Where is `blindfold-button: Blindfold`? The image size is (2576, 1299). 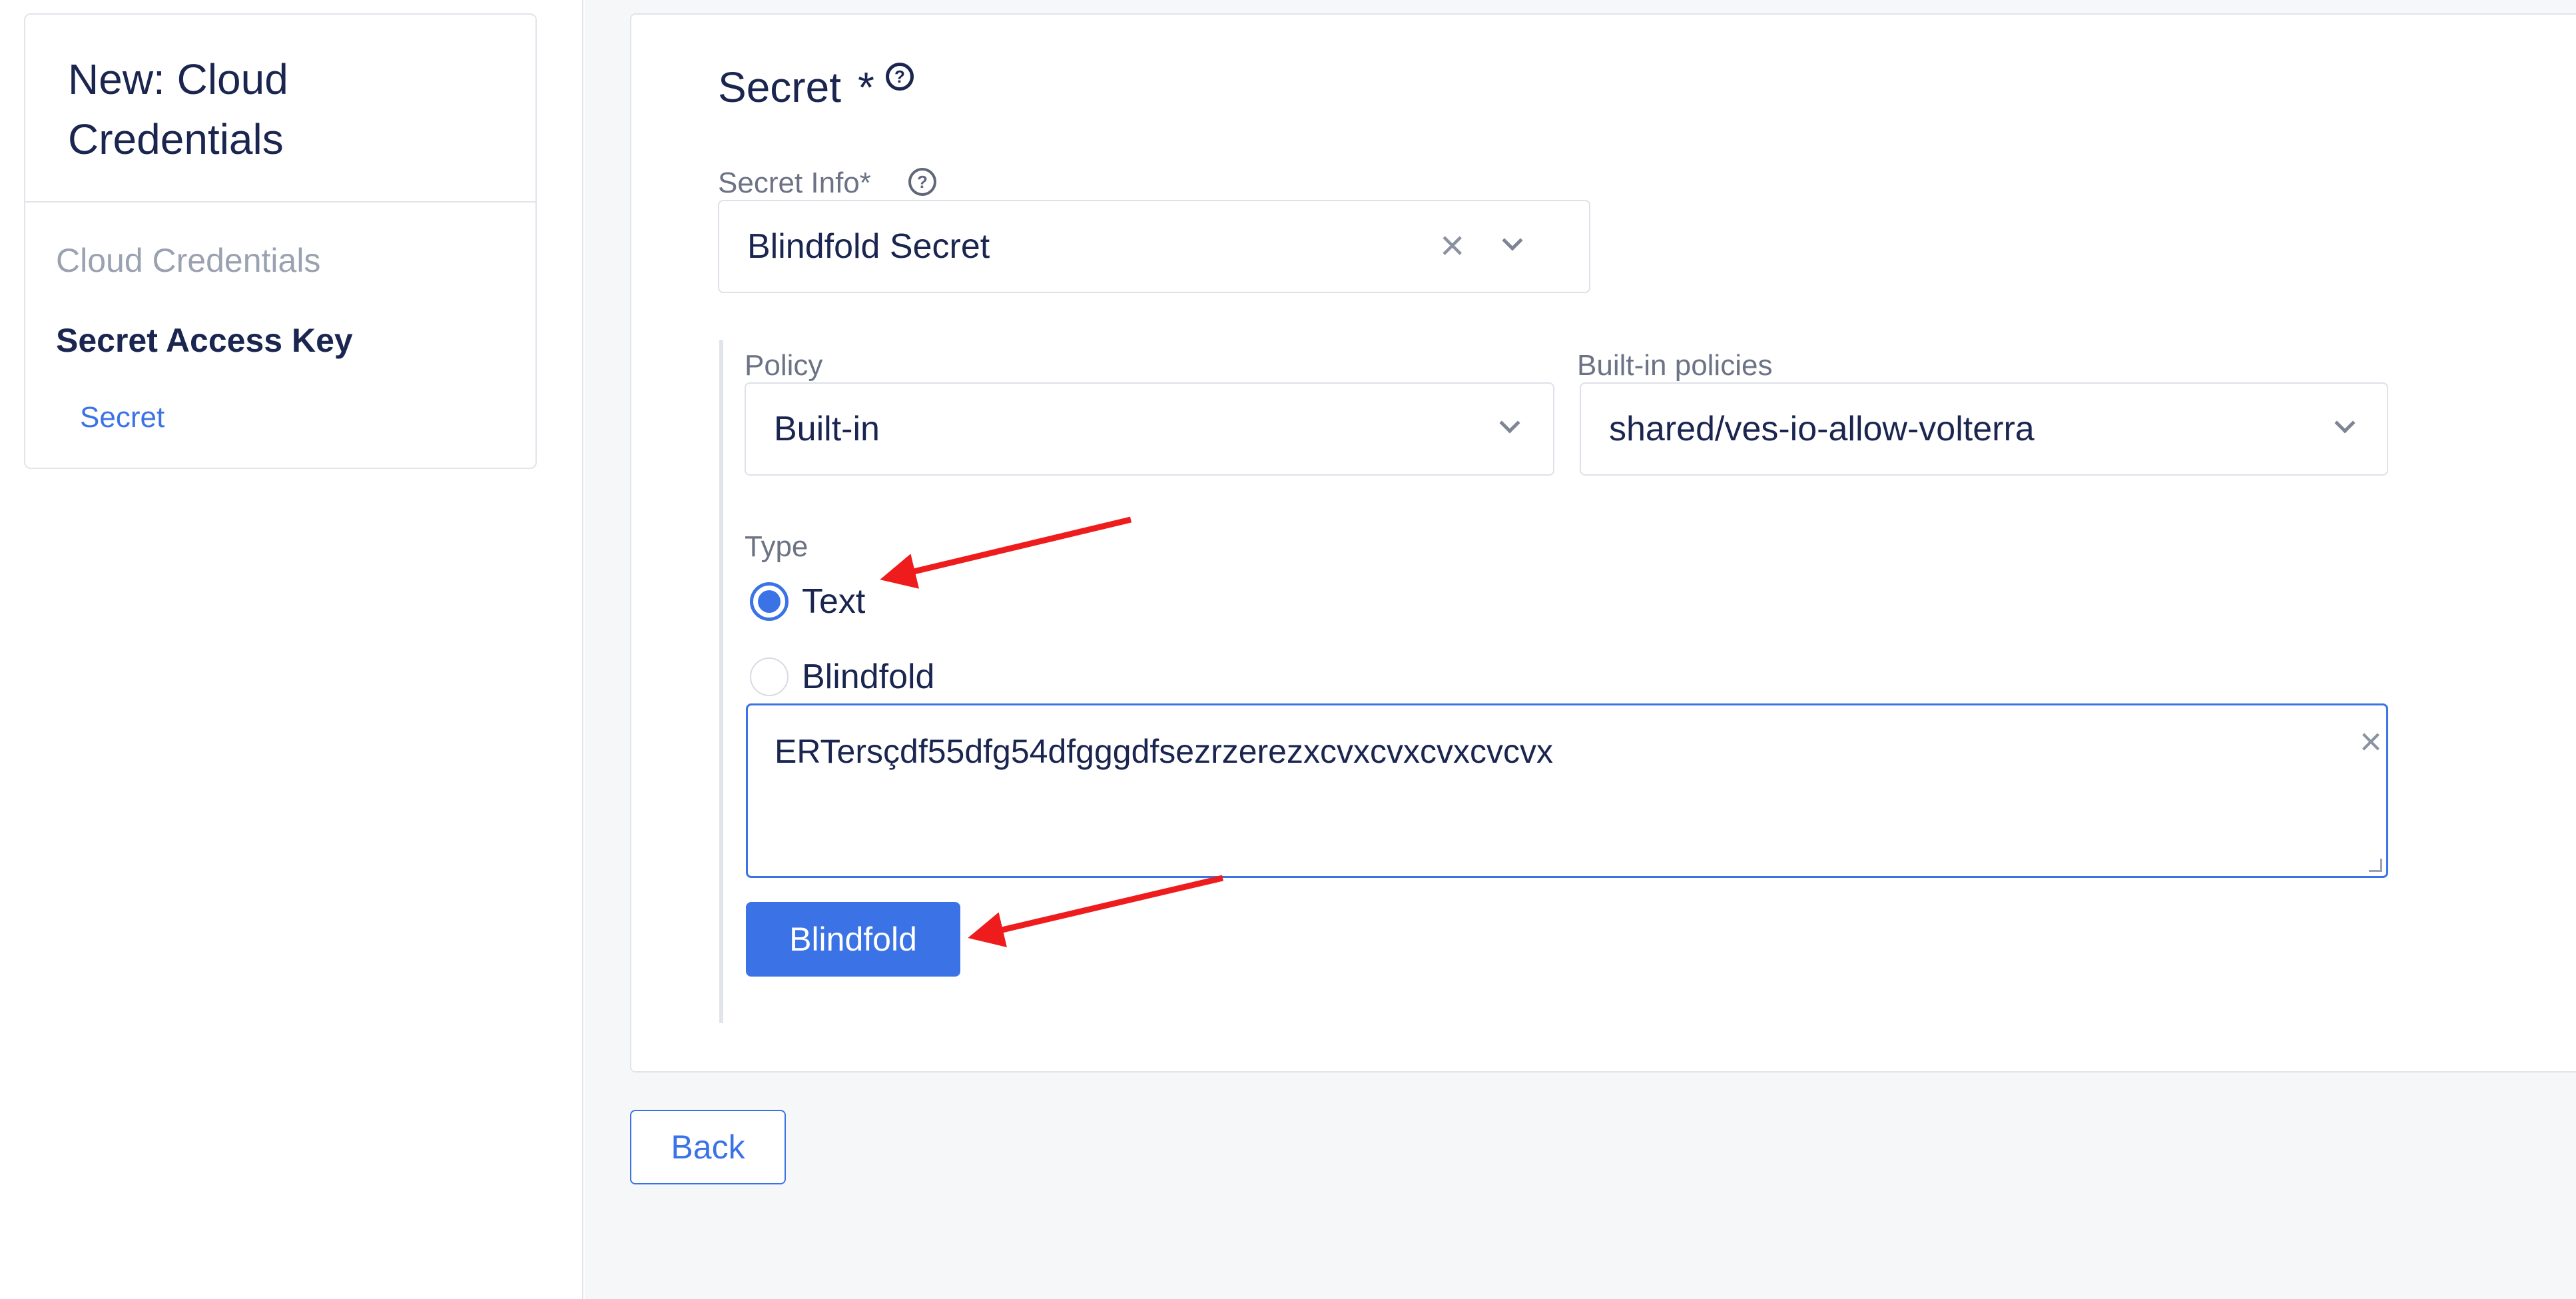
blindfold-button: Blindfold is located at coordinates (853, 939).